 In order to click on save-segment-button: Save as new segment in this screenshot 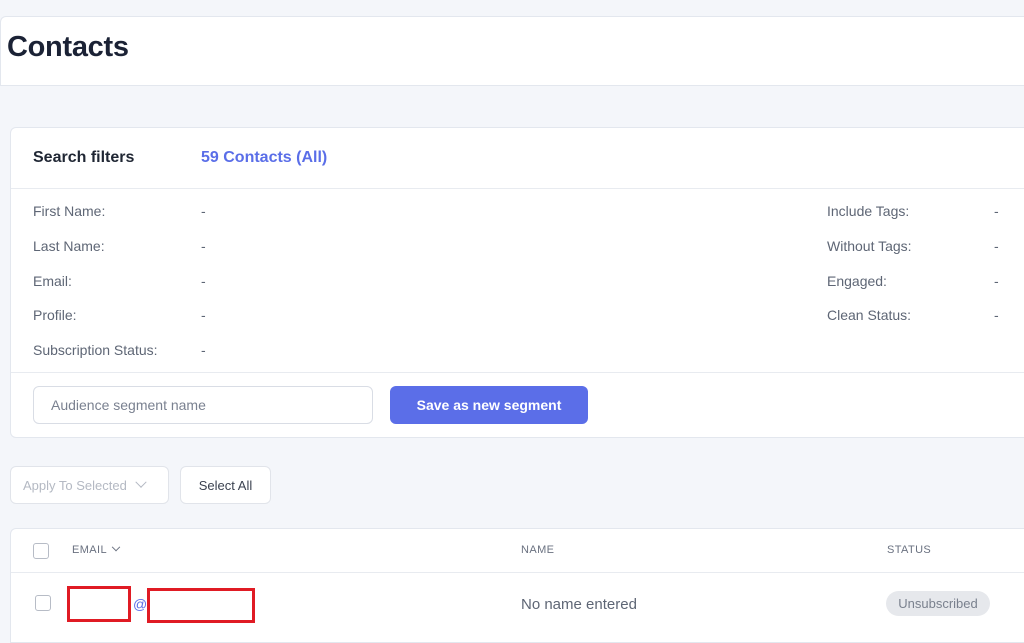, I will do `click(489, 405)`.